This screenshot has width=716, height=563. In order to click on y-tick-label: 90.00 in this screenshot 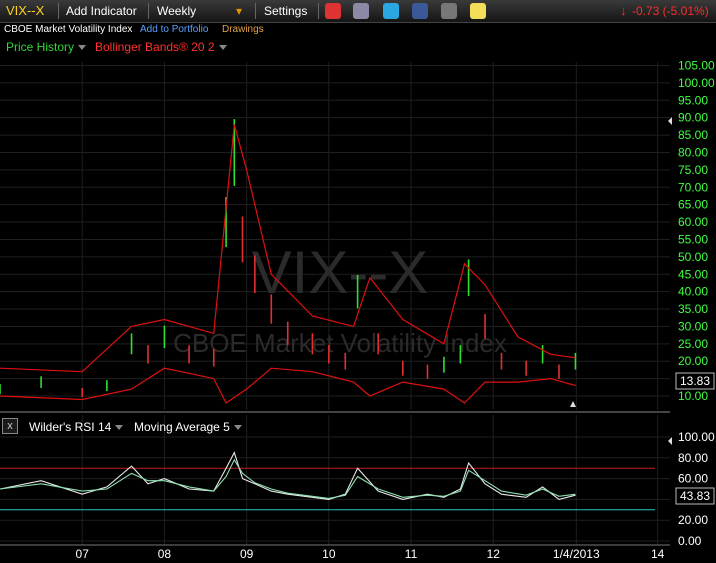, I will do `click(693, 118)`.